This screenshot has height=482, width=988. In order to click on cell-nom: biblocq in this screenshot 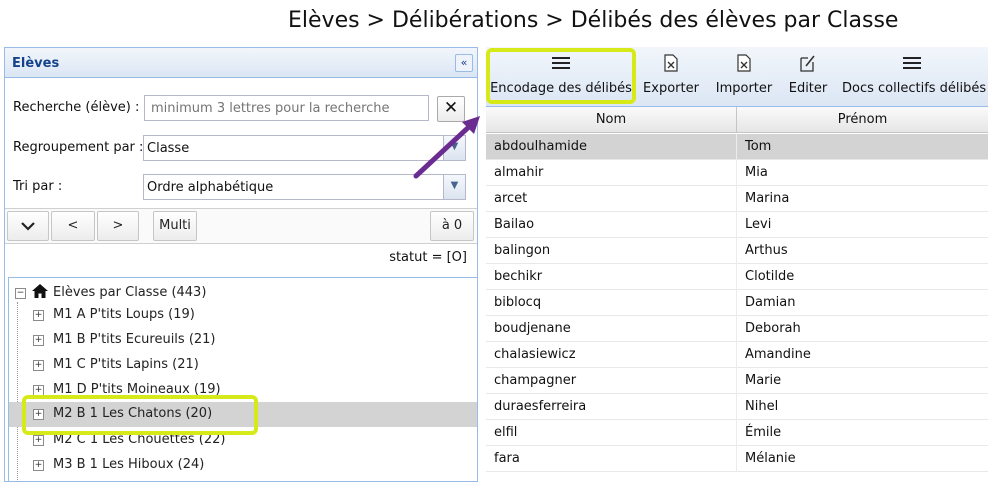, I will do `click(611, 303)`.